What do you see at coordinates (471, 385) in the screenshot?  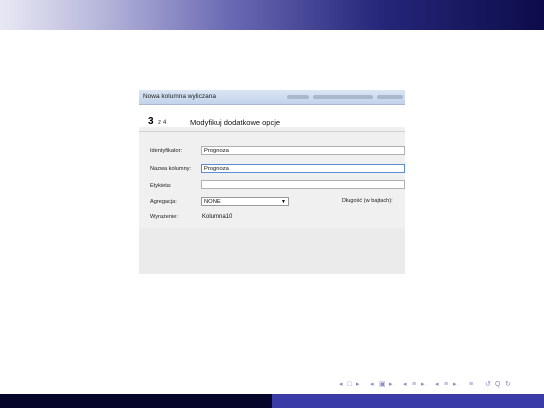 I see `nav-menu-icon: ≡` at bounding box center [471, 385].